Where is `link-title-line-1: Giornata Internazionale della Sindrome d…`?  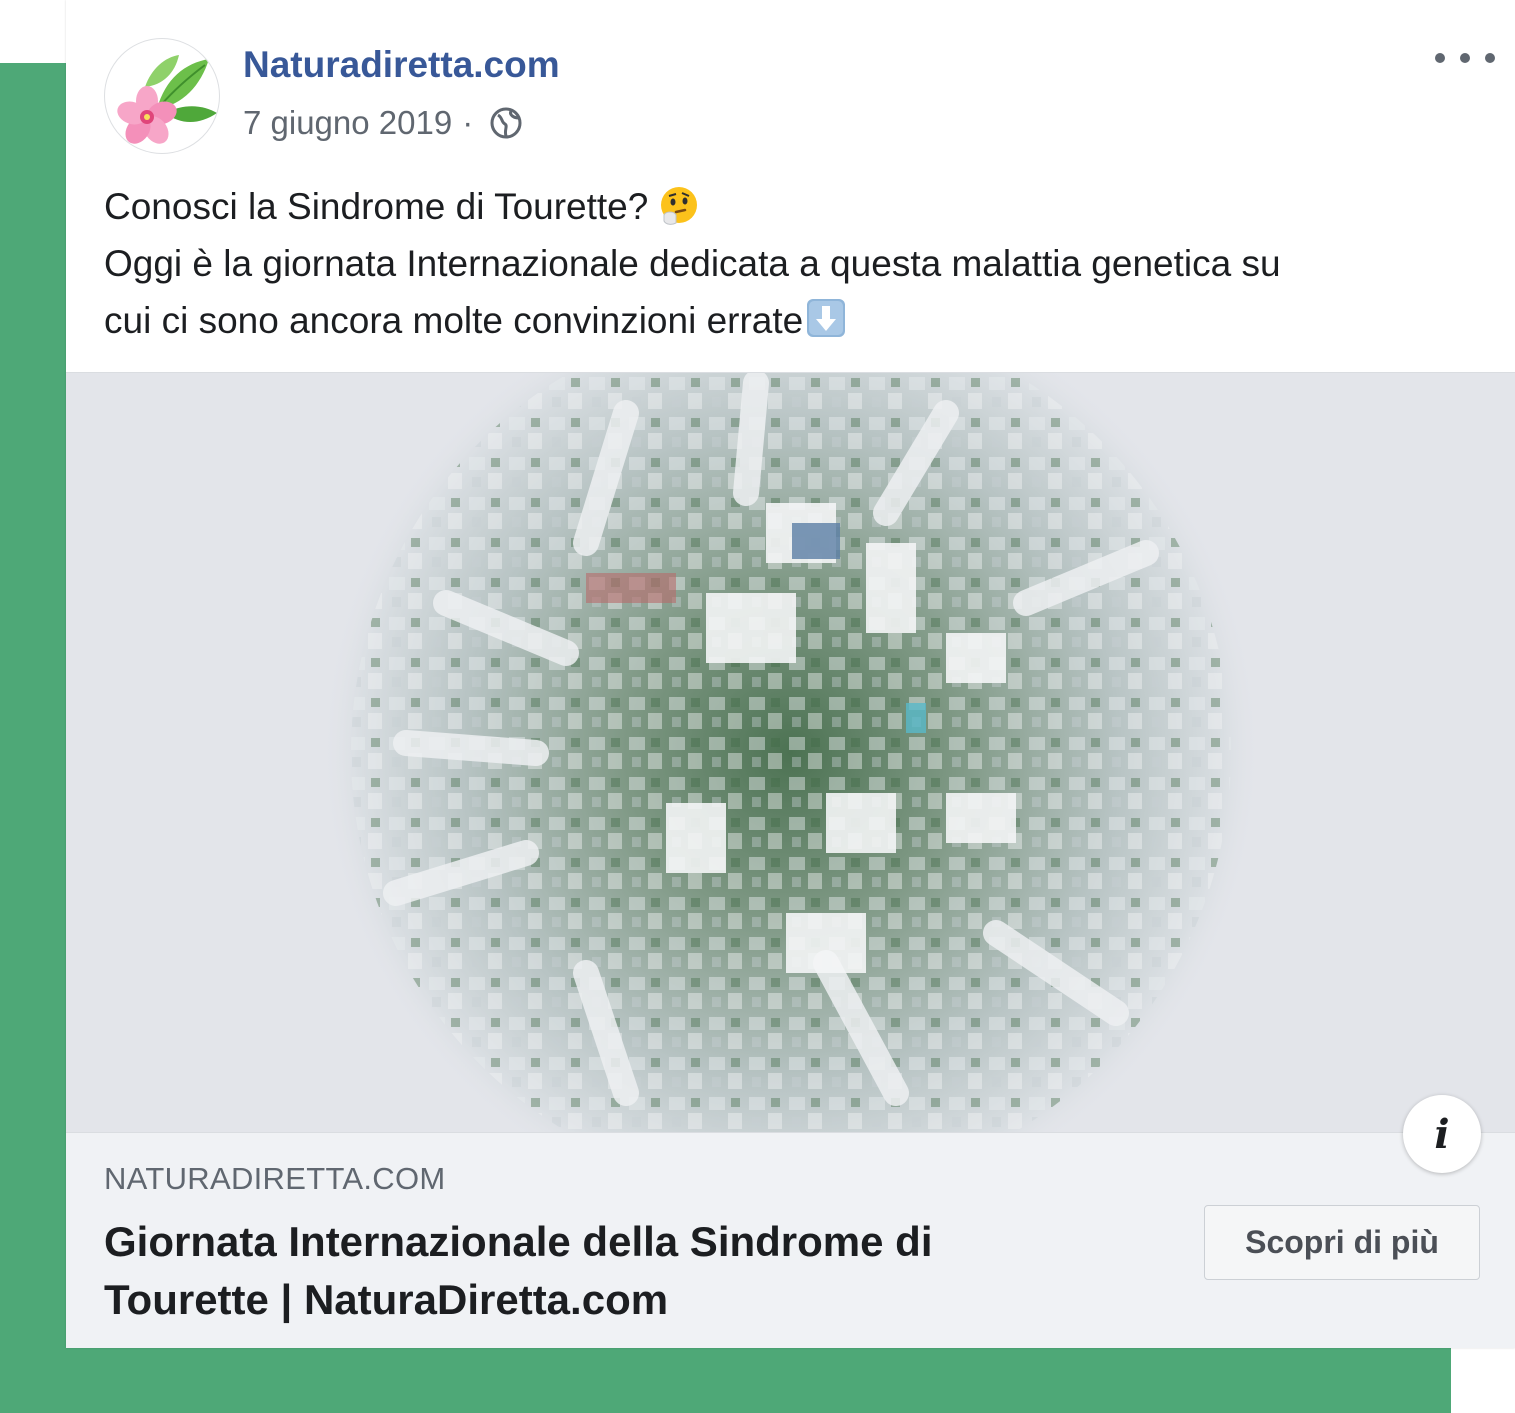
link-title-line-1: Giornata Internazionale della Sindrome d… is located at coordinates (518, 1241).